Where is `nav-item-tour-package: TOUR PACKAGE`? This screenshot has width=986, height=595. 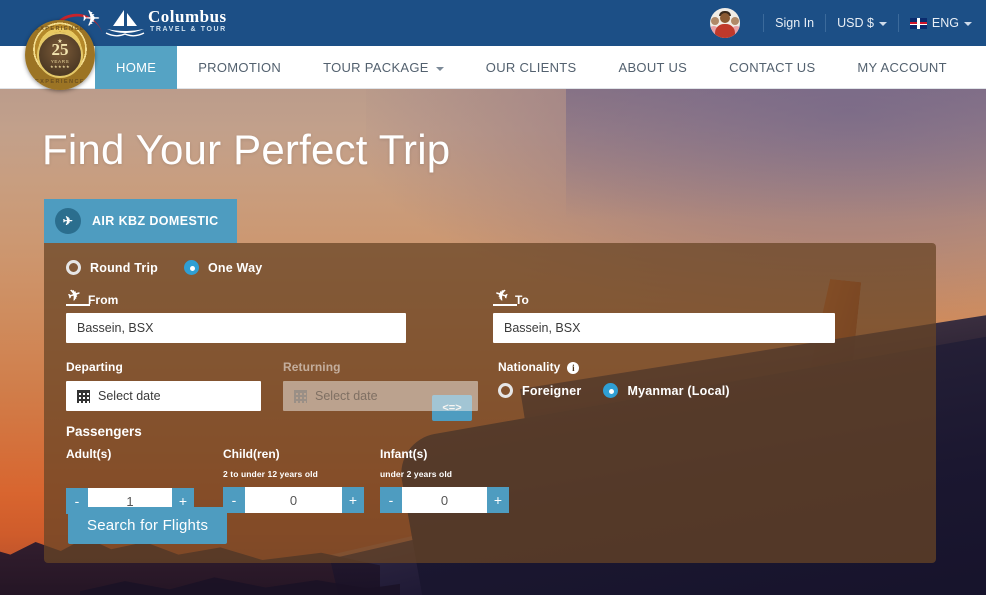 nav-item-tour-package: TOUR PACKAGE is located at coordinates (383, 67).